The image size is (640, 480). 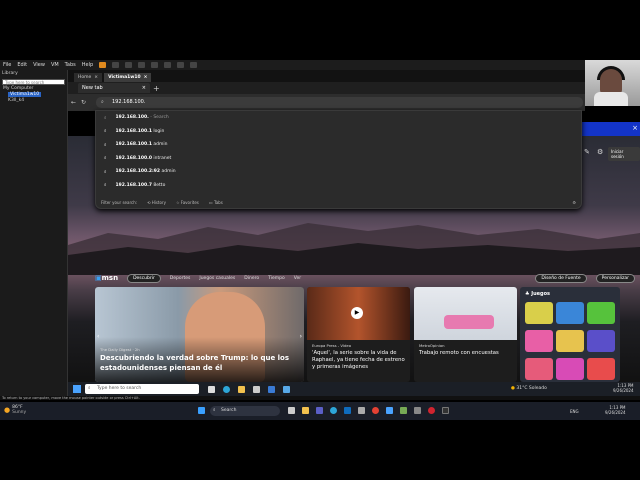 What do you see at coordinates (297, 278) in the screenshot?
I see `nav-ver: Ver` at bounding box center [297, 278].